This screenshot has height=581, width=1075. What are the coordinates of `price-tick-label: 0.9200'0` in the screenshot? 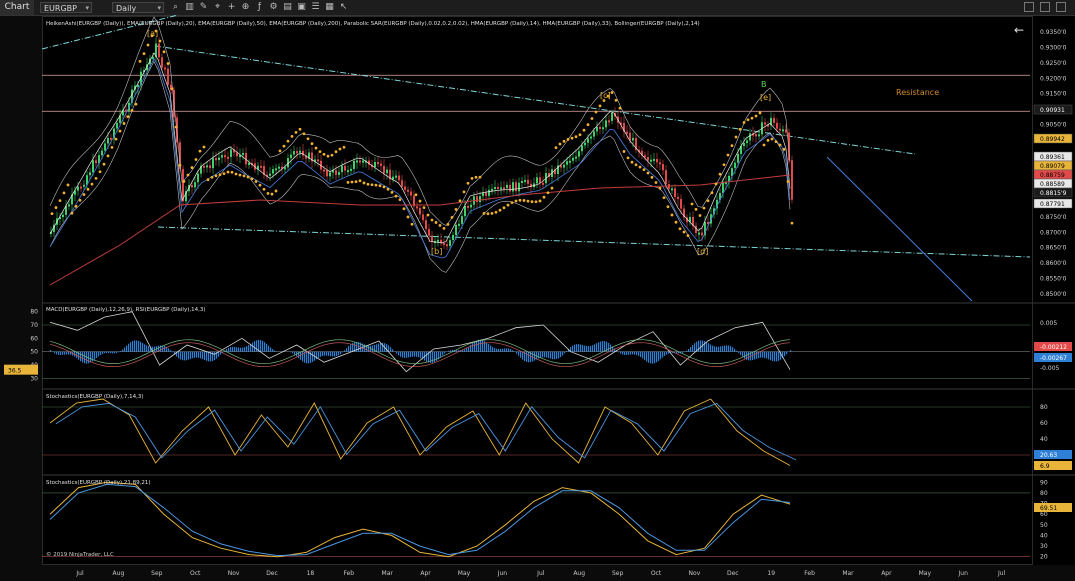 It's located at (1053, 78).